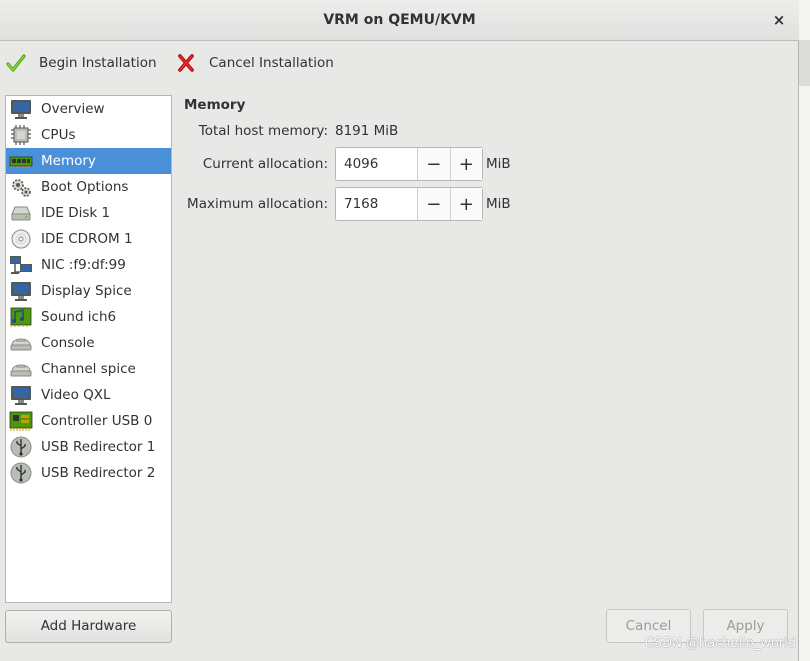 This screenshot has height=661, width=810. Describe the element at coordinates (68, 343) in the screenshot. I see `sidebar-item-label: Console` at that location.